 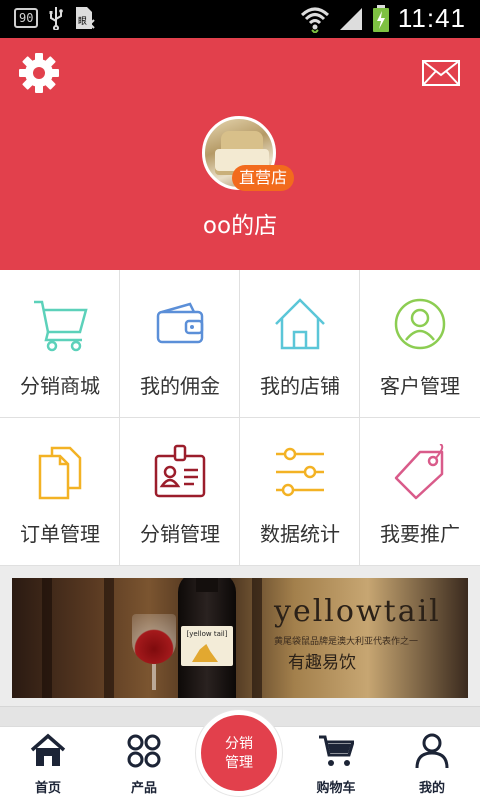 I want to click on battery-icon, so click(x=380, y=18).